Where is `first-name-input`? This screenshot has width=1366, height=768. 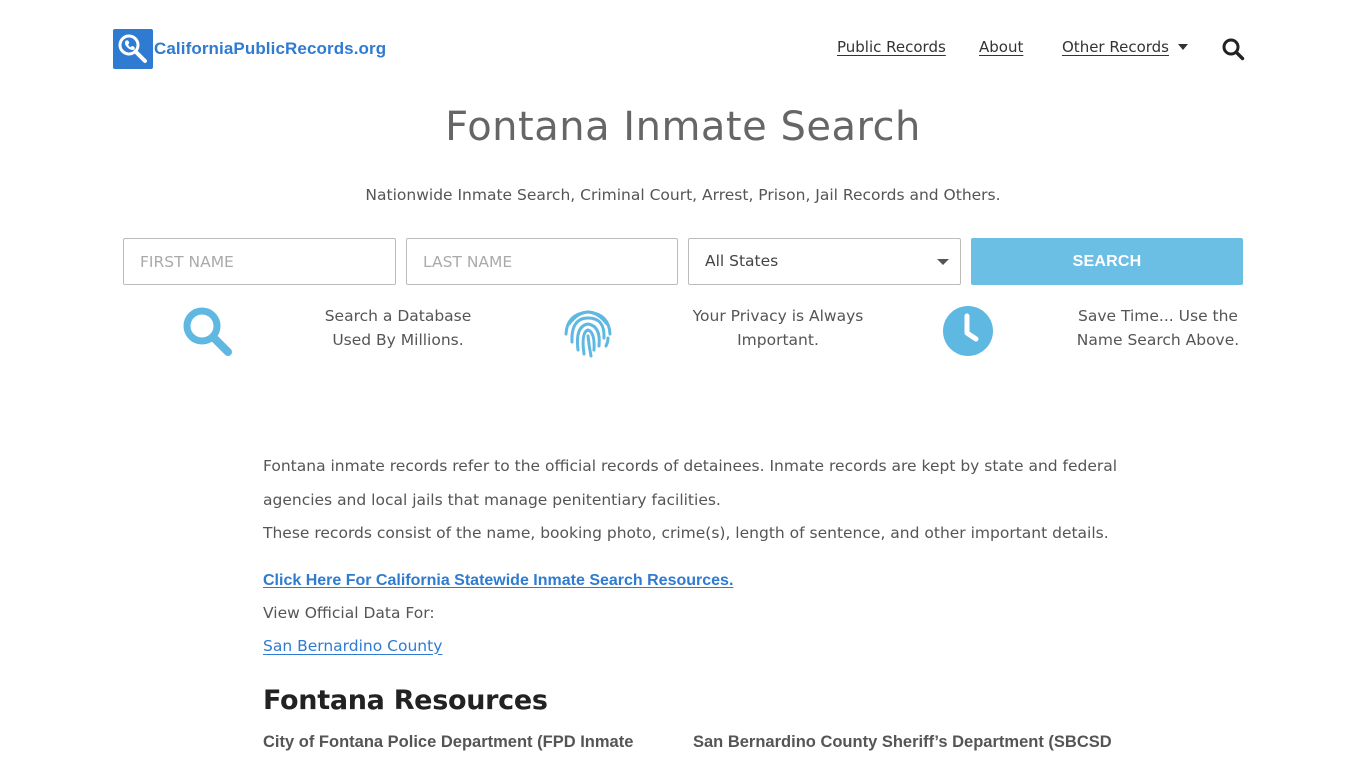
first-name-input is located at coordinates (259, 261).